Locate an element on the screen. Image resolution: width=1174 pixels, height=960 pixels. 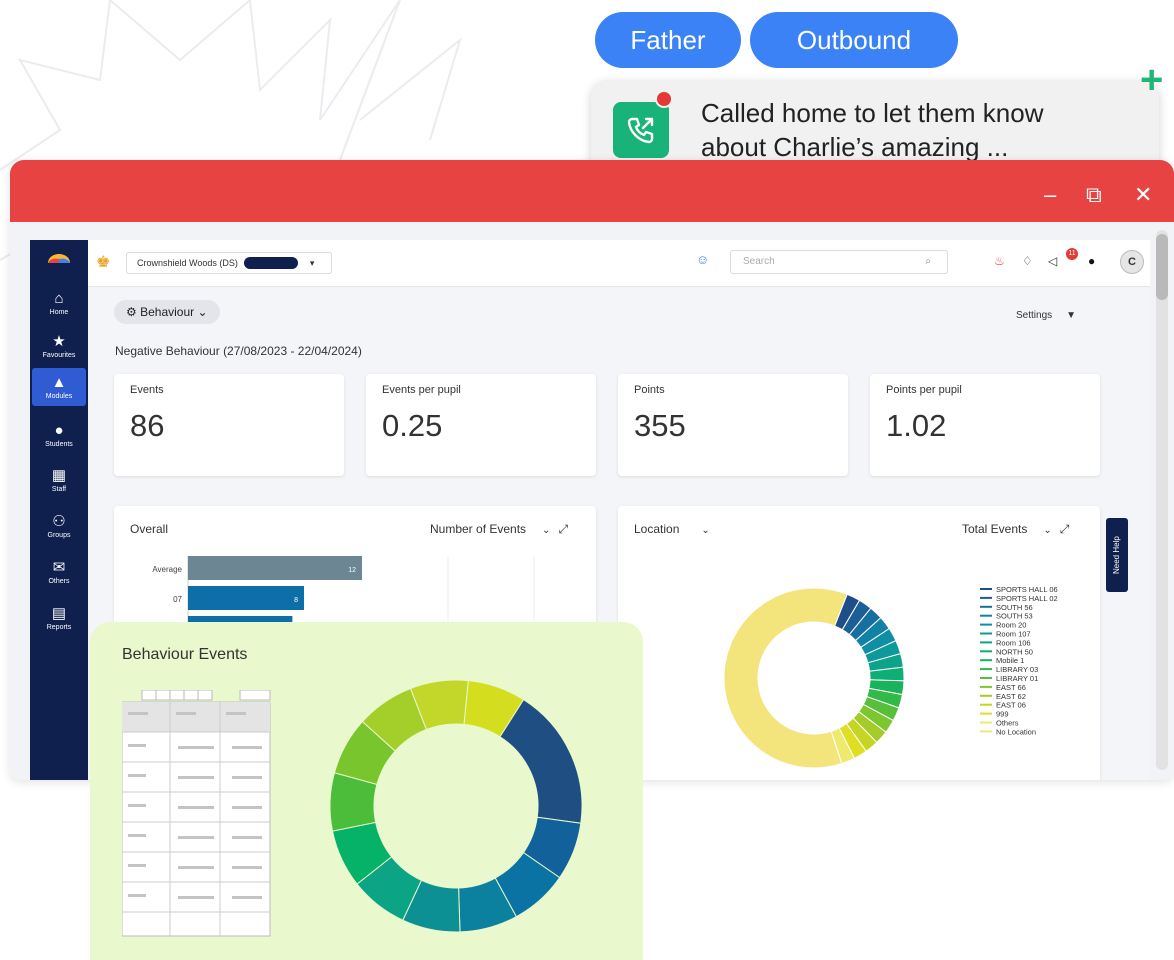
sidebar-item-groups: ⚇ Groups is located at coordinates (59, 525).